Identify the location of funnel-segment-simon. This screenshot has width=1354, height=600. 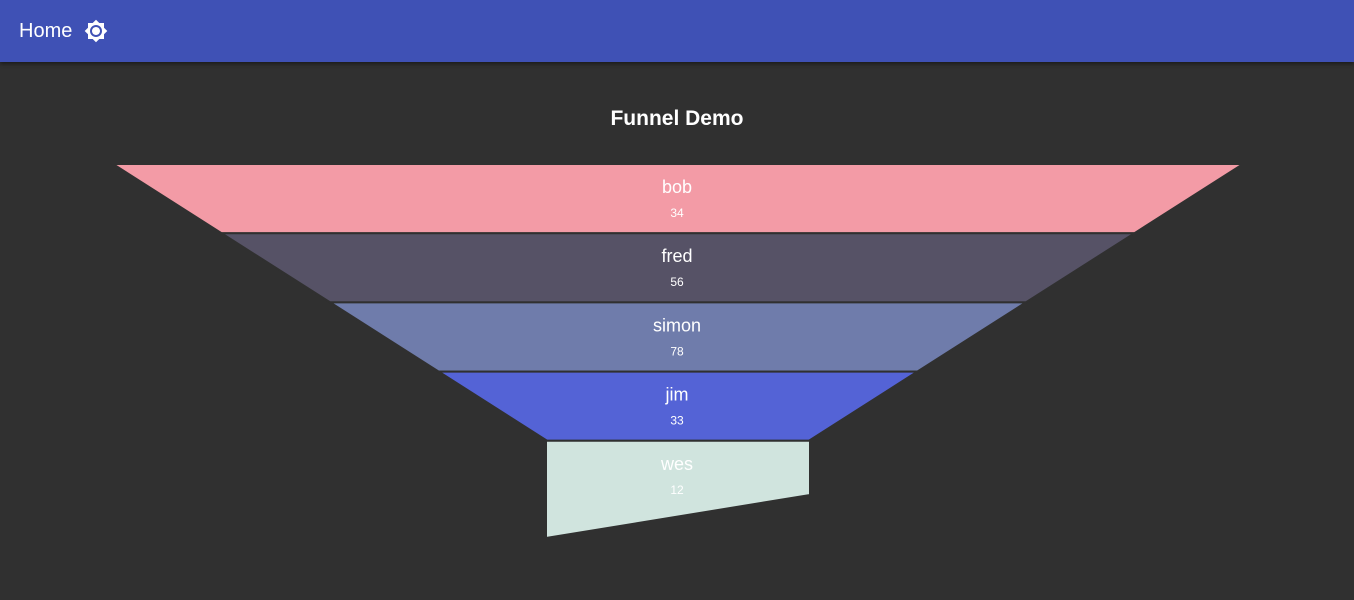
(678, 337).